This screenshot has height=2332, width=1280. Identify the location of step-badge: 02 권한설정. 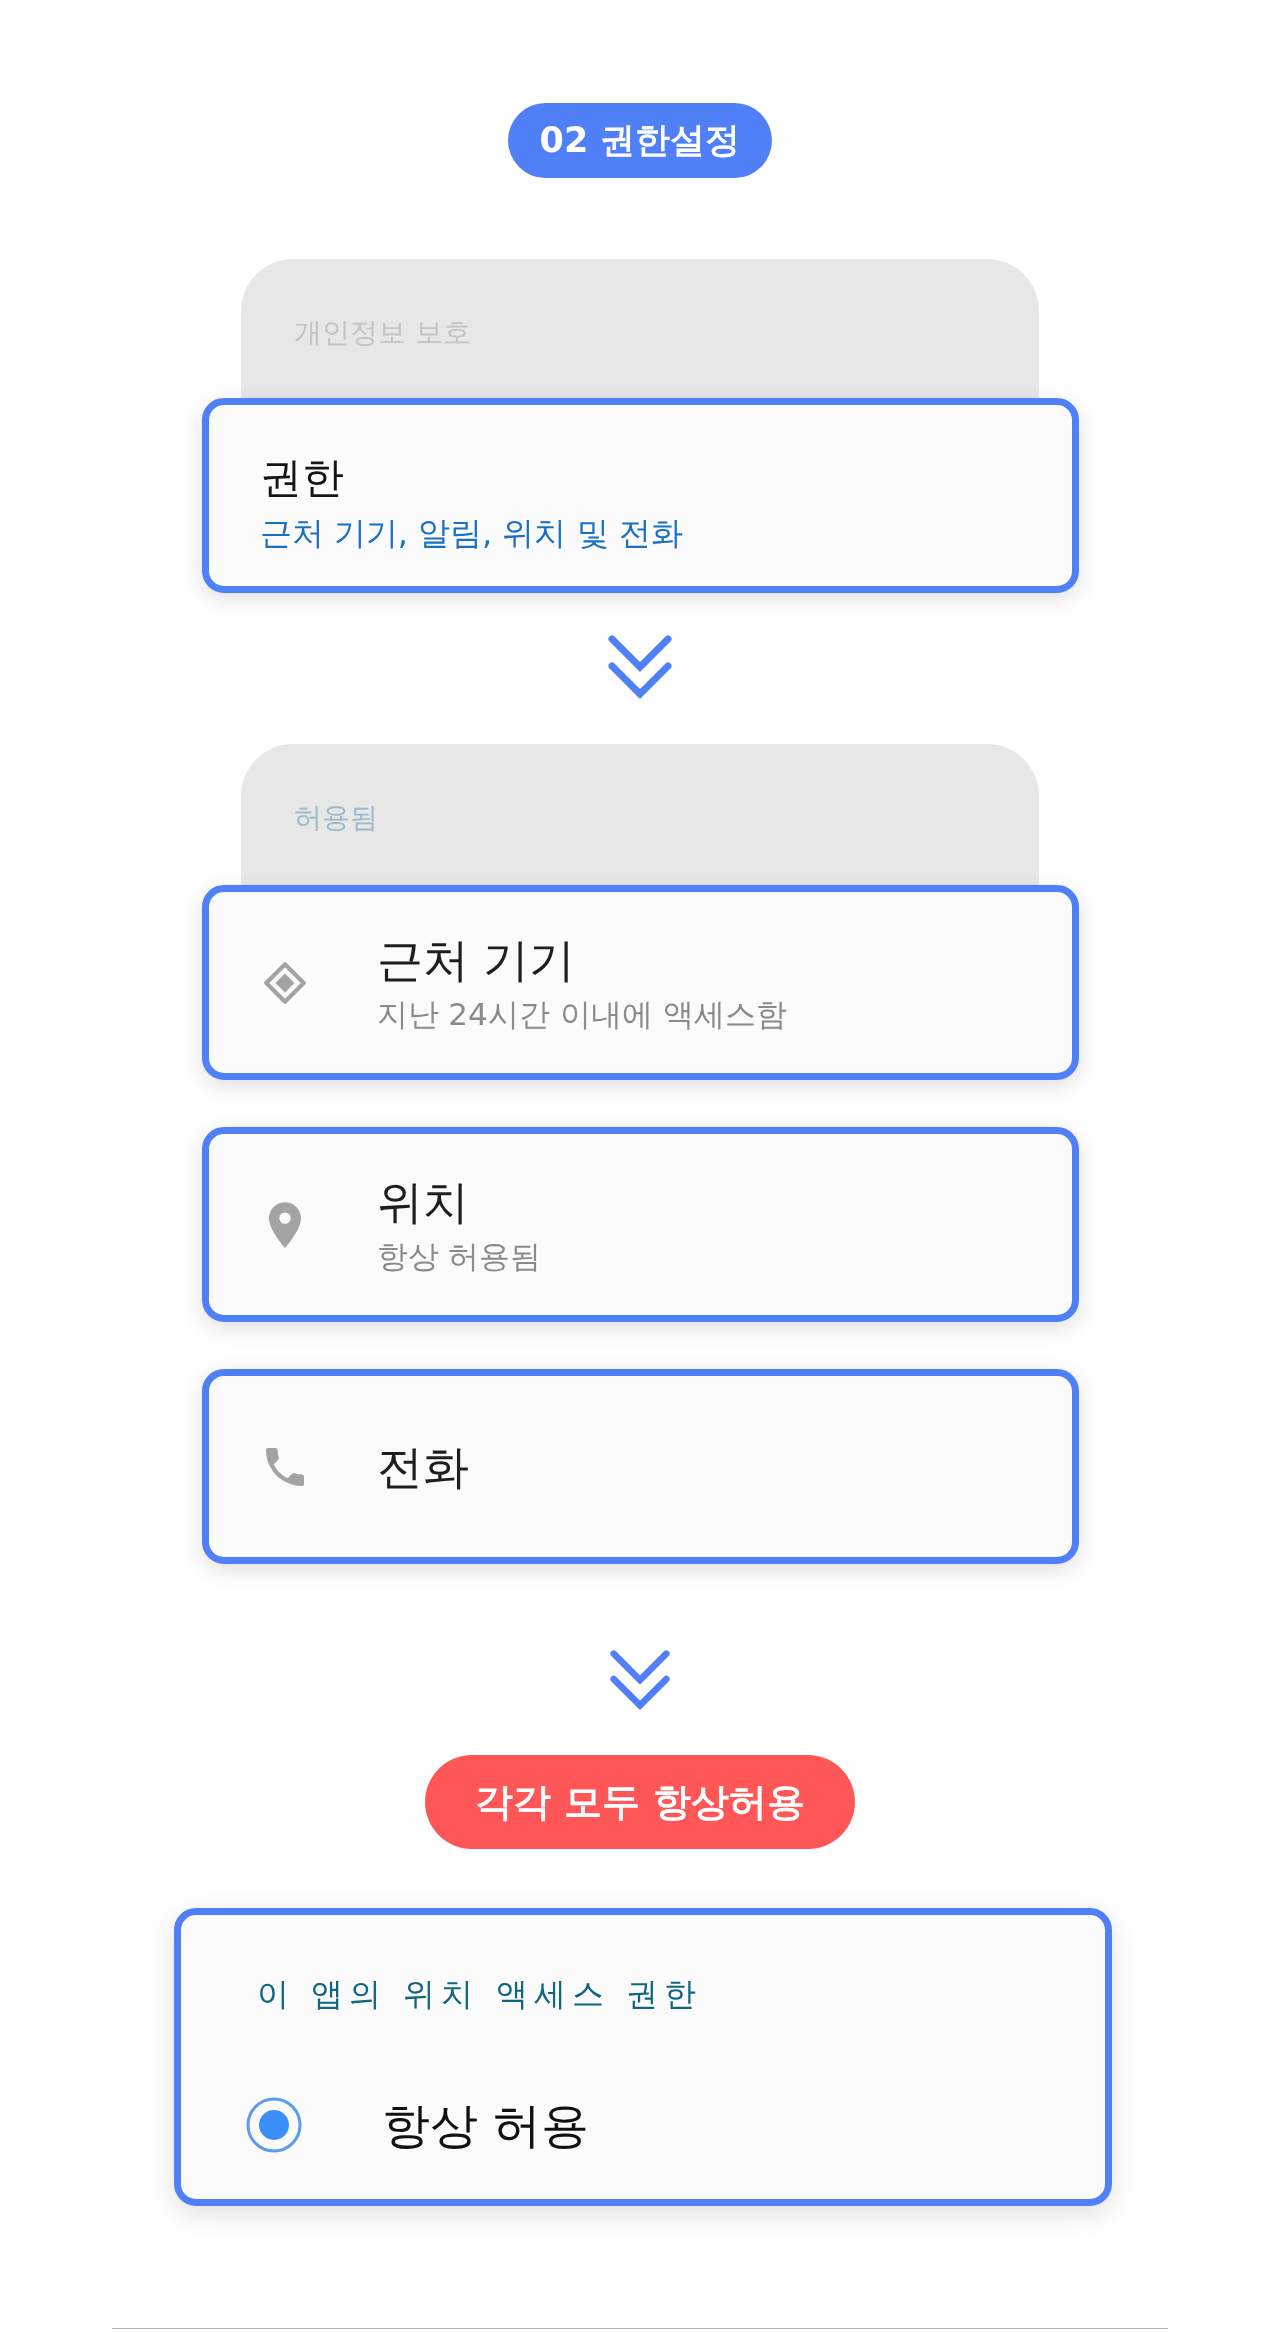
(640, 140).